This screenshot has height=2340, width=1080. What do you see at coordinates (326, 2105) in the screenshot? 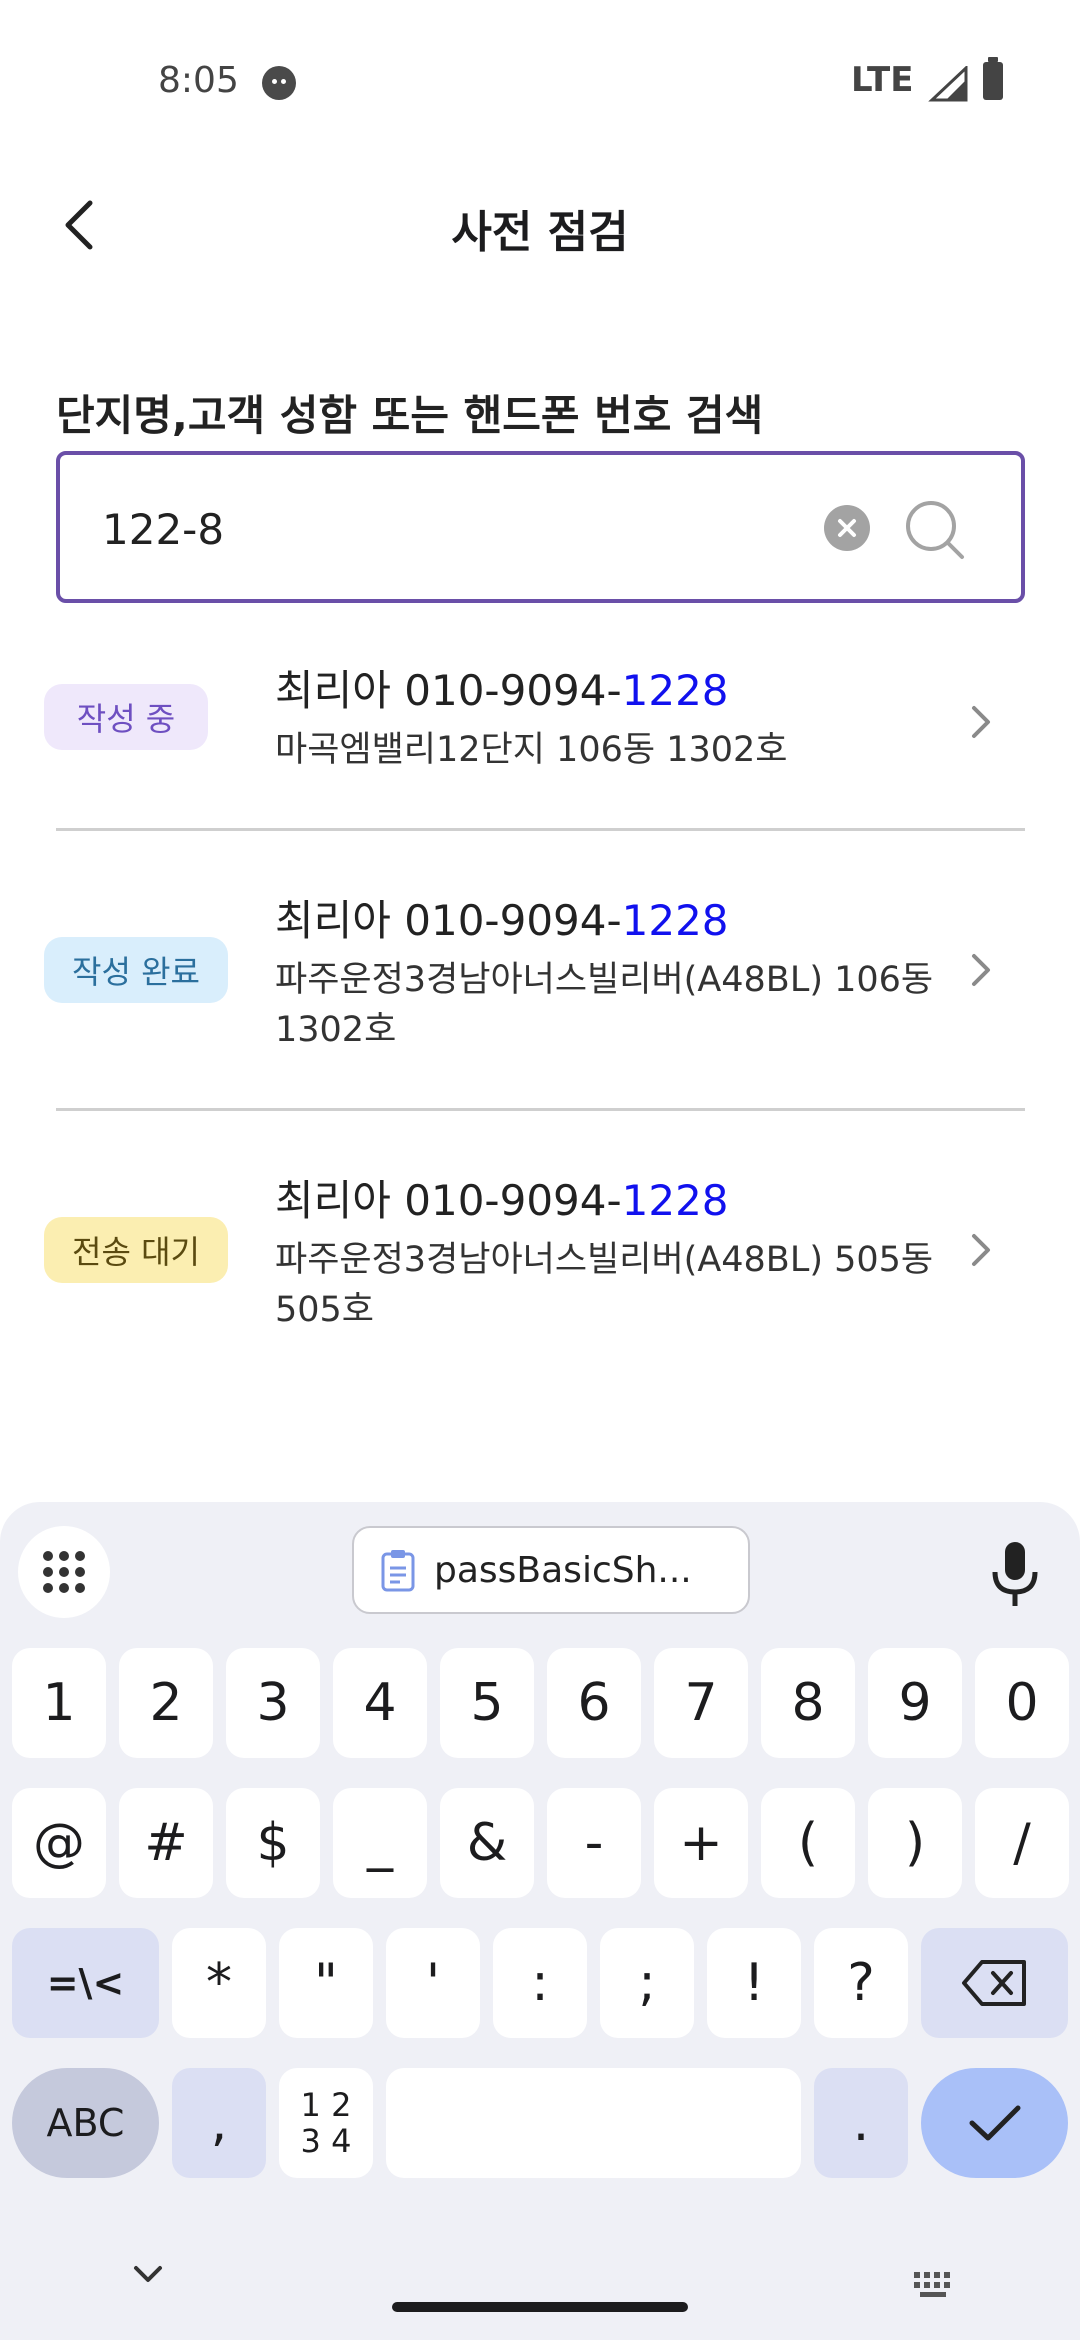
I see `numpad-key-top: 1 2` at bounding box center [326, 2105].